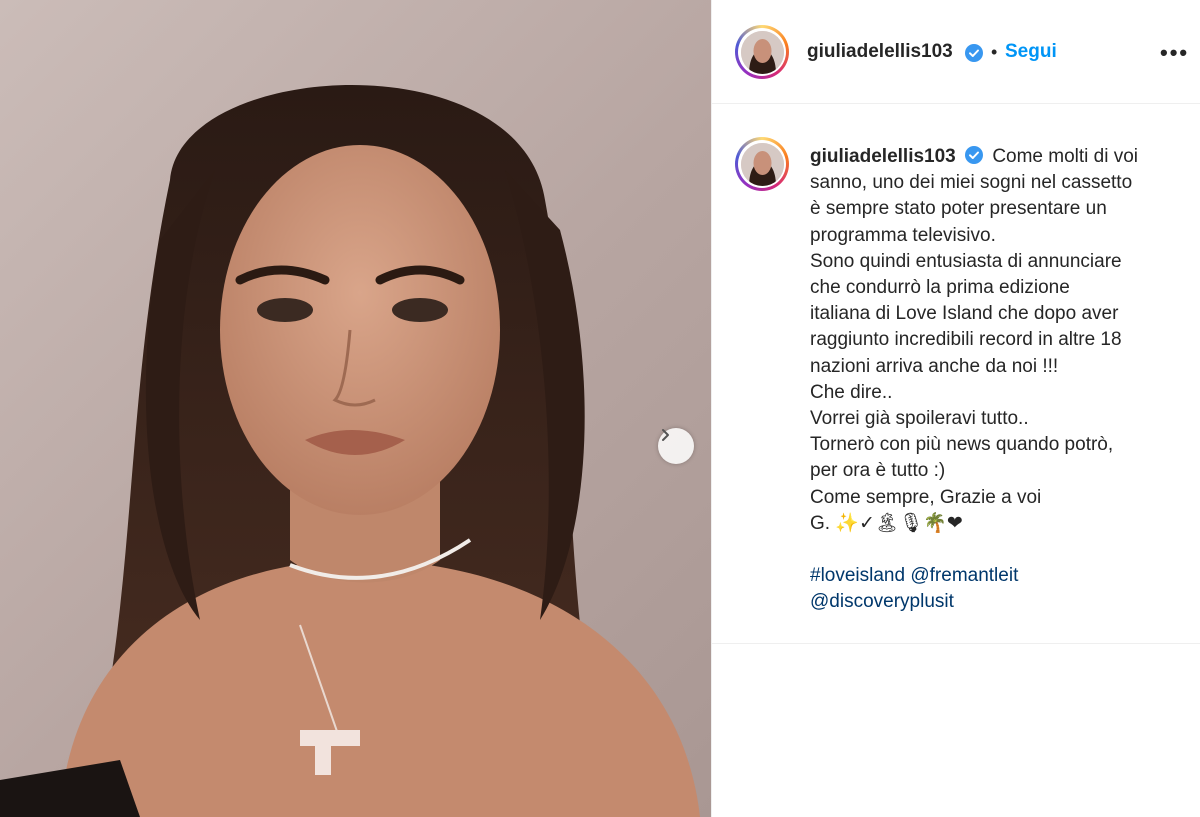 The height and width of the screenshot is (817, 1200). I want to click on caption-line: raggiunto incredibili record in altre 18, so click(966, 340).